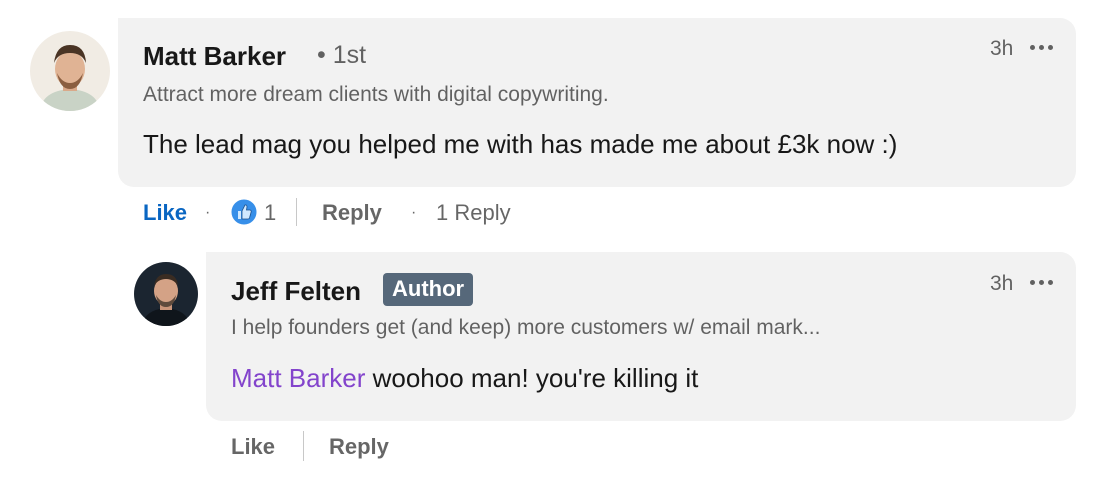 This screenshot has height=478, width=1108. Describe the element at coordinates (270, 213) in the screenshot. I see `reaction-count: 1` at that location.